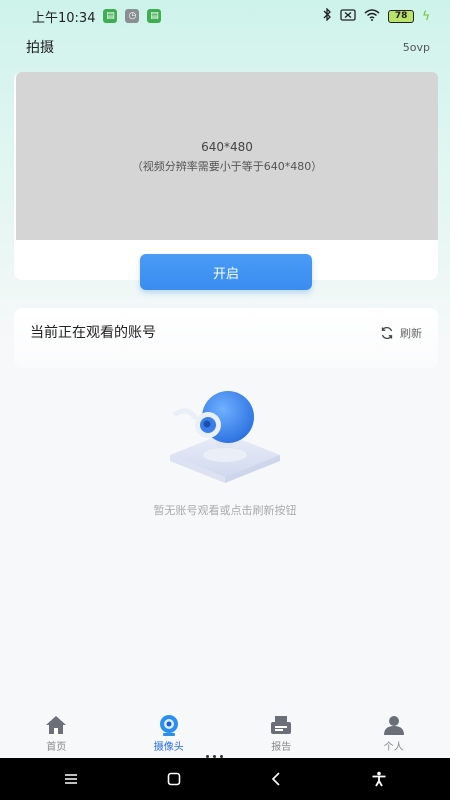 The image size is (450, 800). I want to click on camera-icon, so click(169, 725).